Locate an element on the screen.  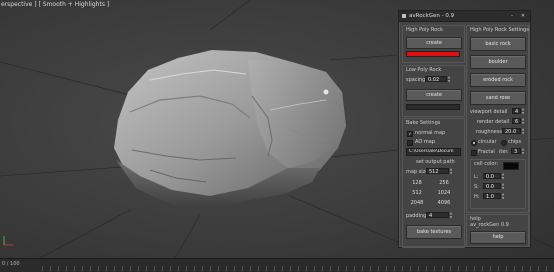
ao-map-label: AO map is located at coordinates (425, 142).